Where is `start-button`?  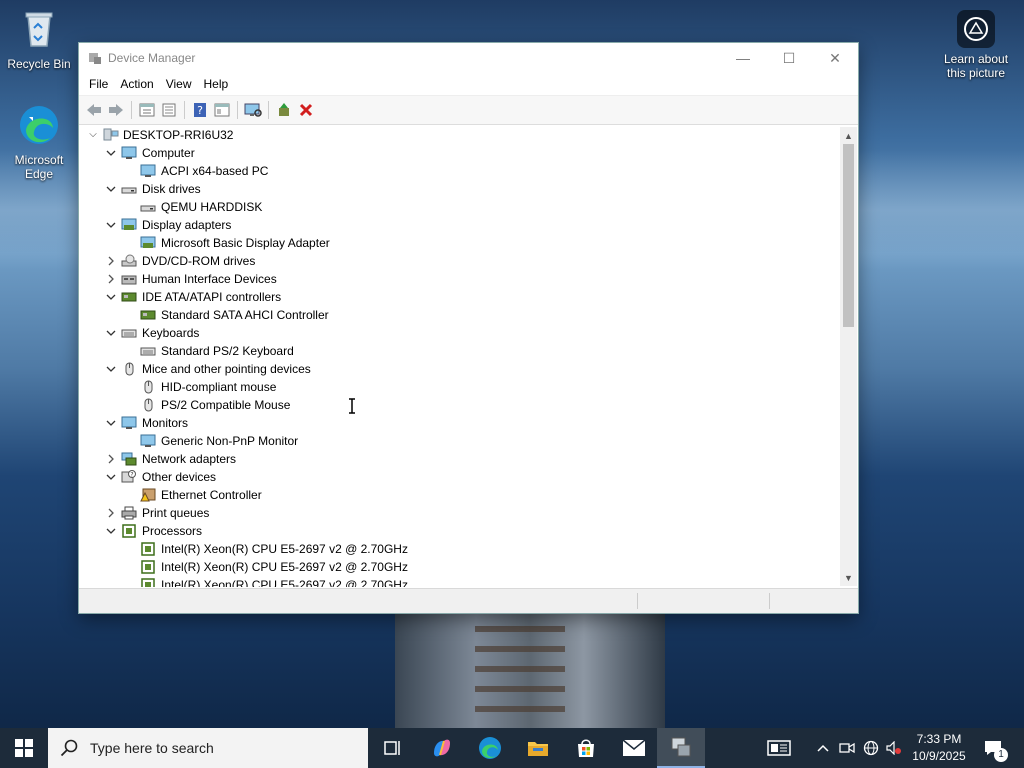 start-button is located at coordinates (24, 748).